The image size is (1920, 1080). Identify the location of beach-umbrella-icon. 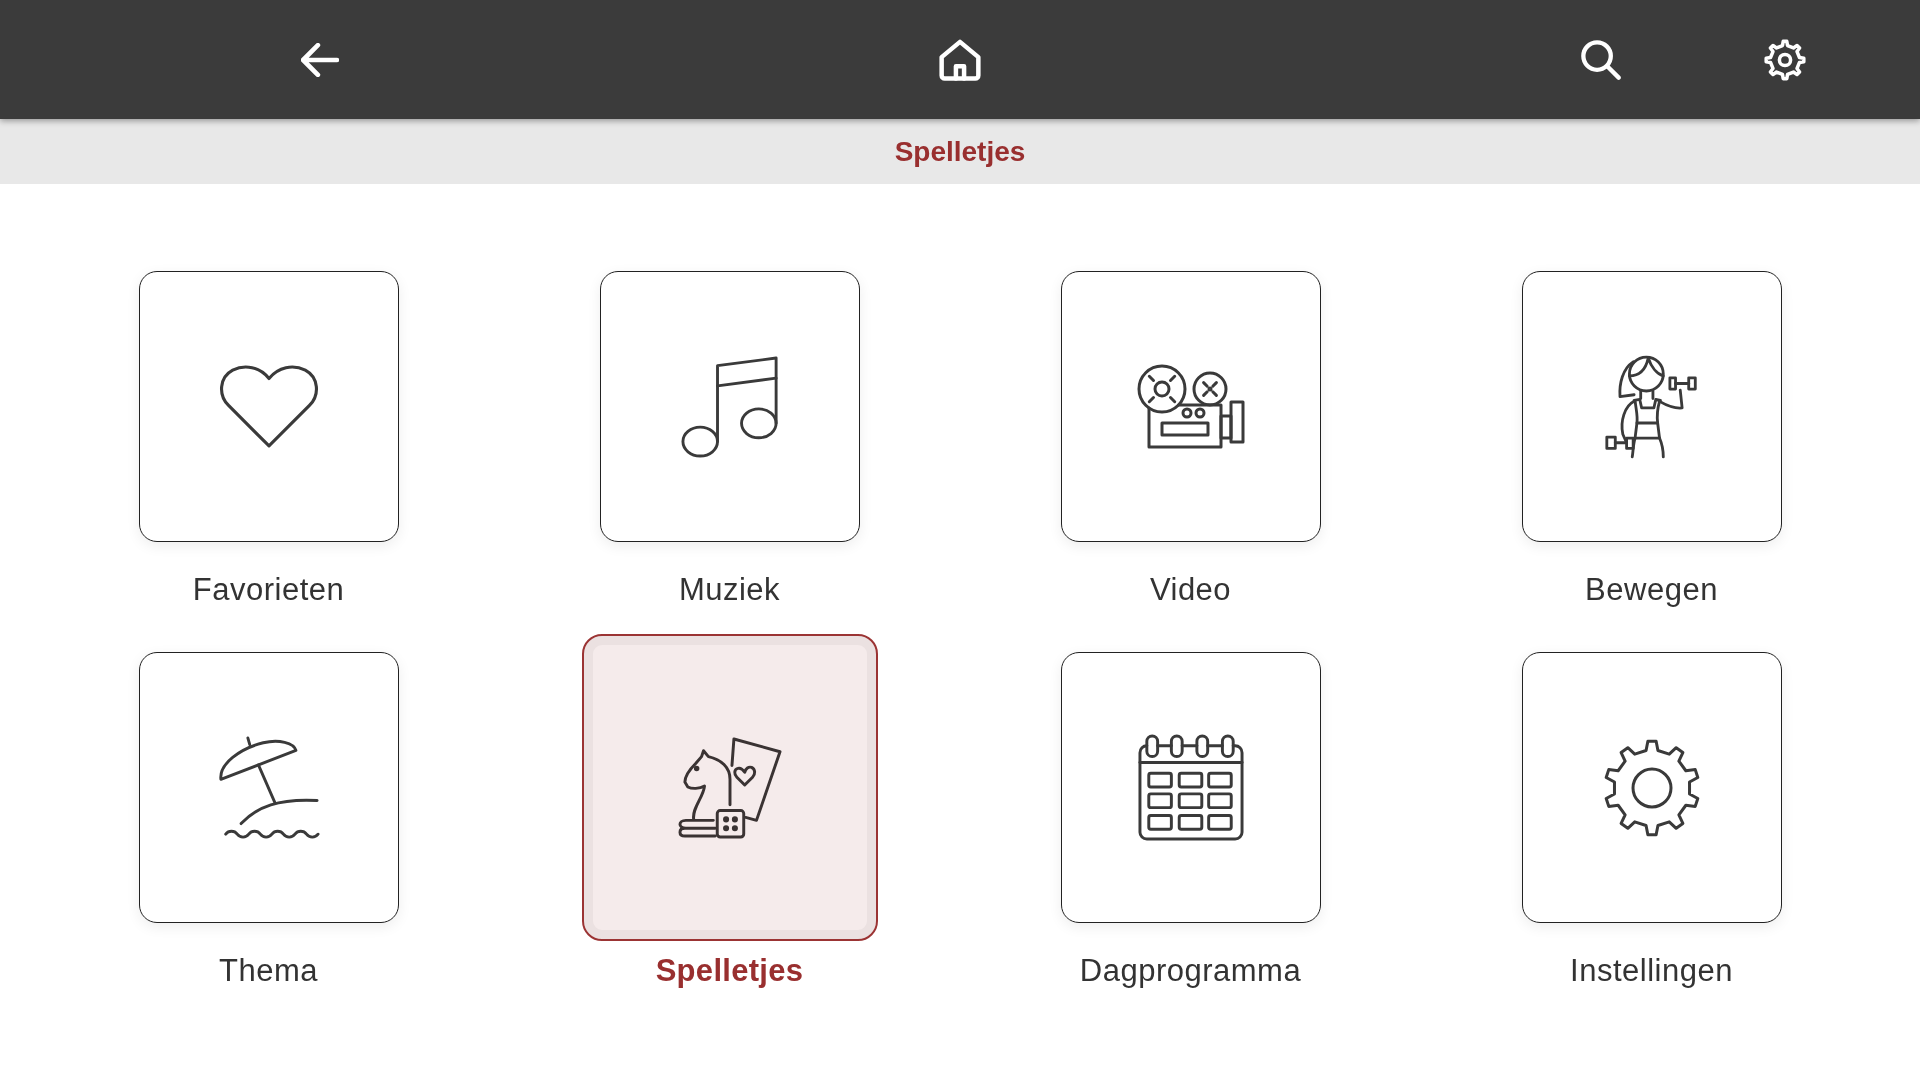
(268, 787).